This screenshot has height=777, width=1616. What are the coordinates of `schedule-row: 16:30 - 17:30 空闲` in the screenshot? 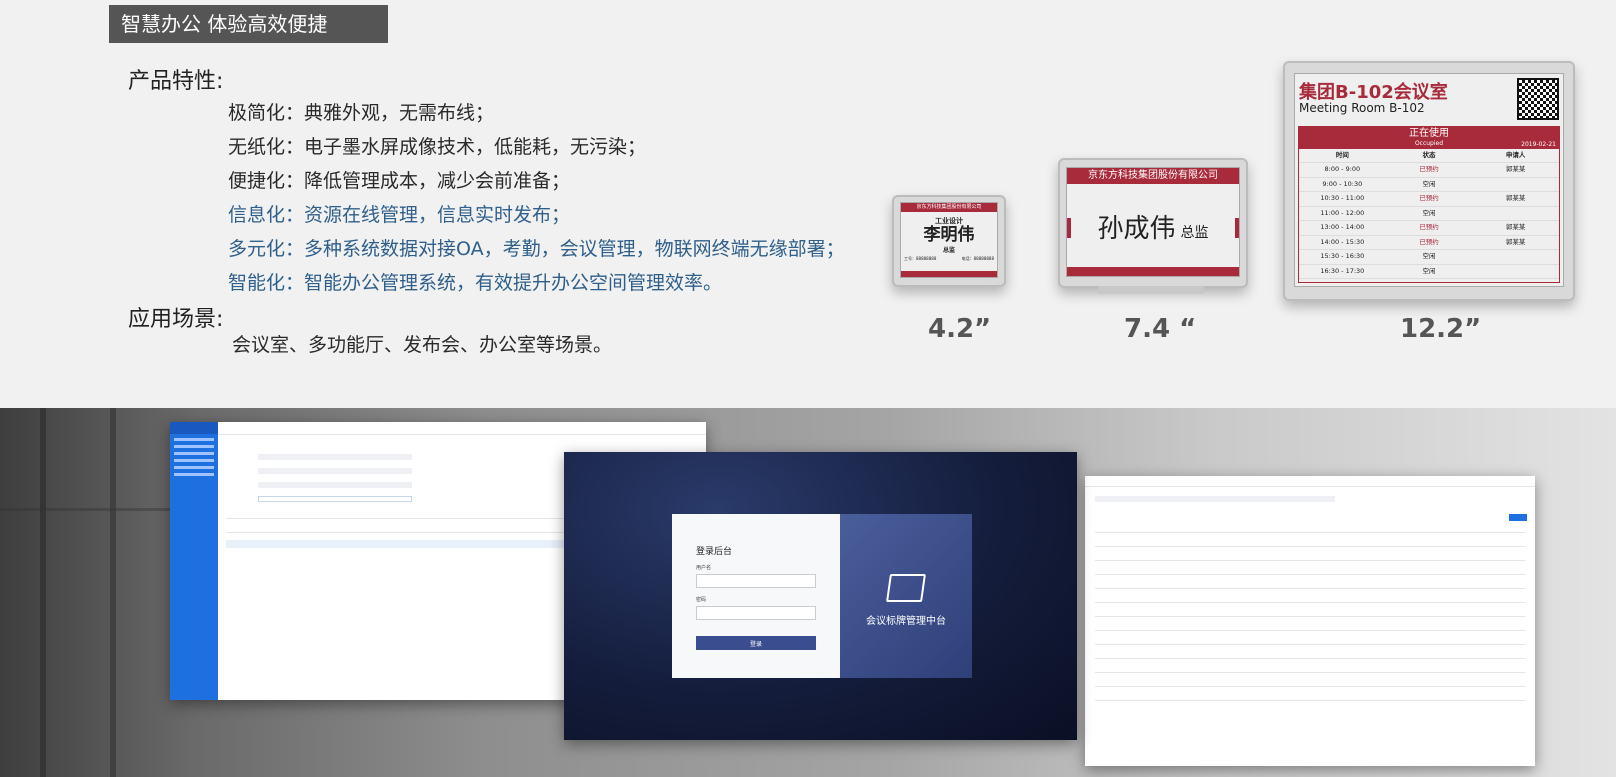 It's located at (1429, 272).